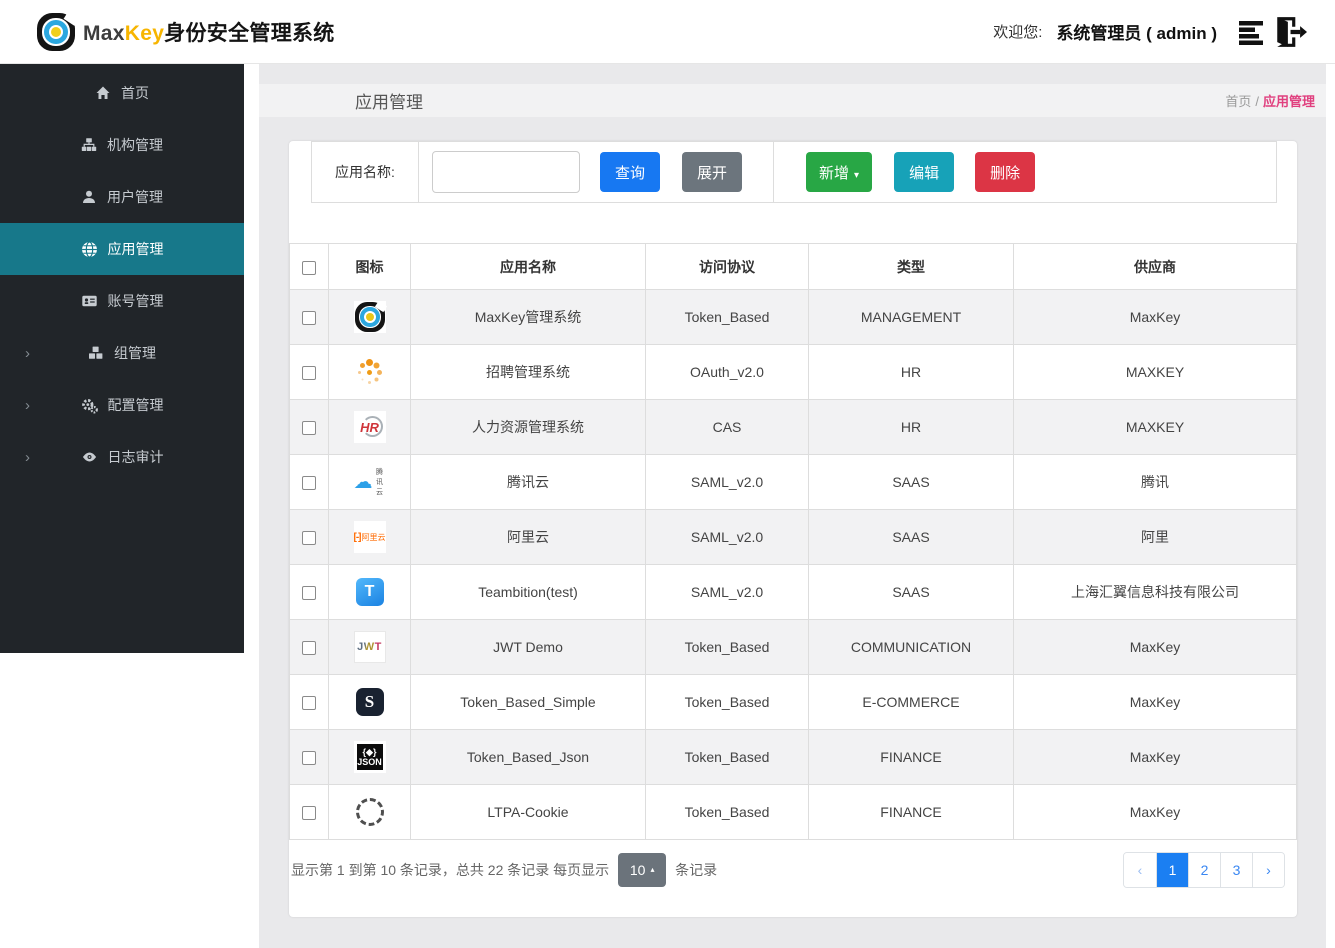  What do you see at coordinates (911, 317) in the screenshot?
I see `type-cell: MANAGEMENT` at bounding box center [911, 317].